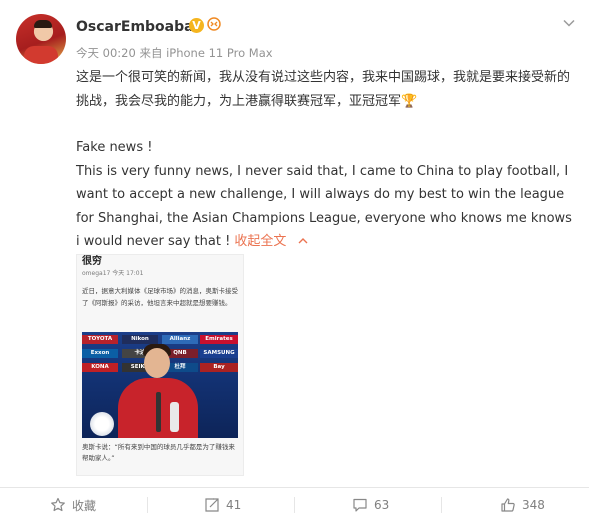 The height and width of the screenshot is (525, 589). What do you see at coordinates (84, 505) in the screenshot?
I see `favorite-label: 收藏` at bounding box center [84, 505].